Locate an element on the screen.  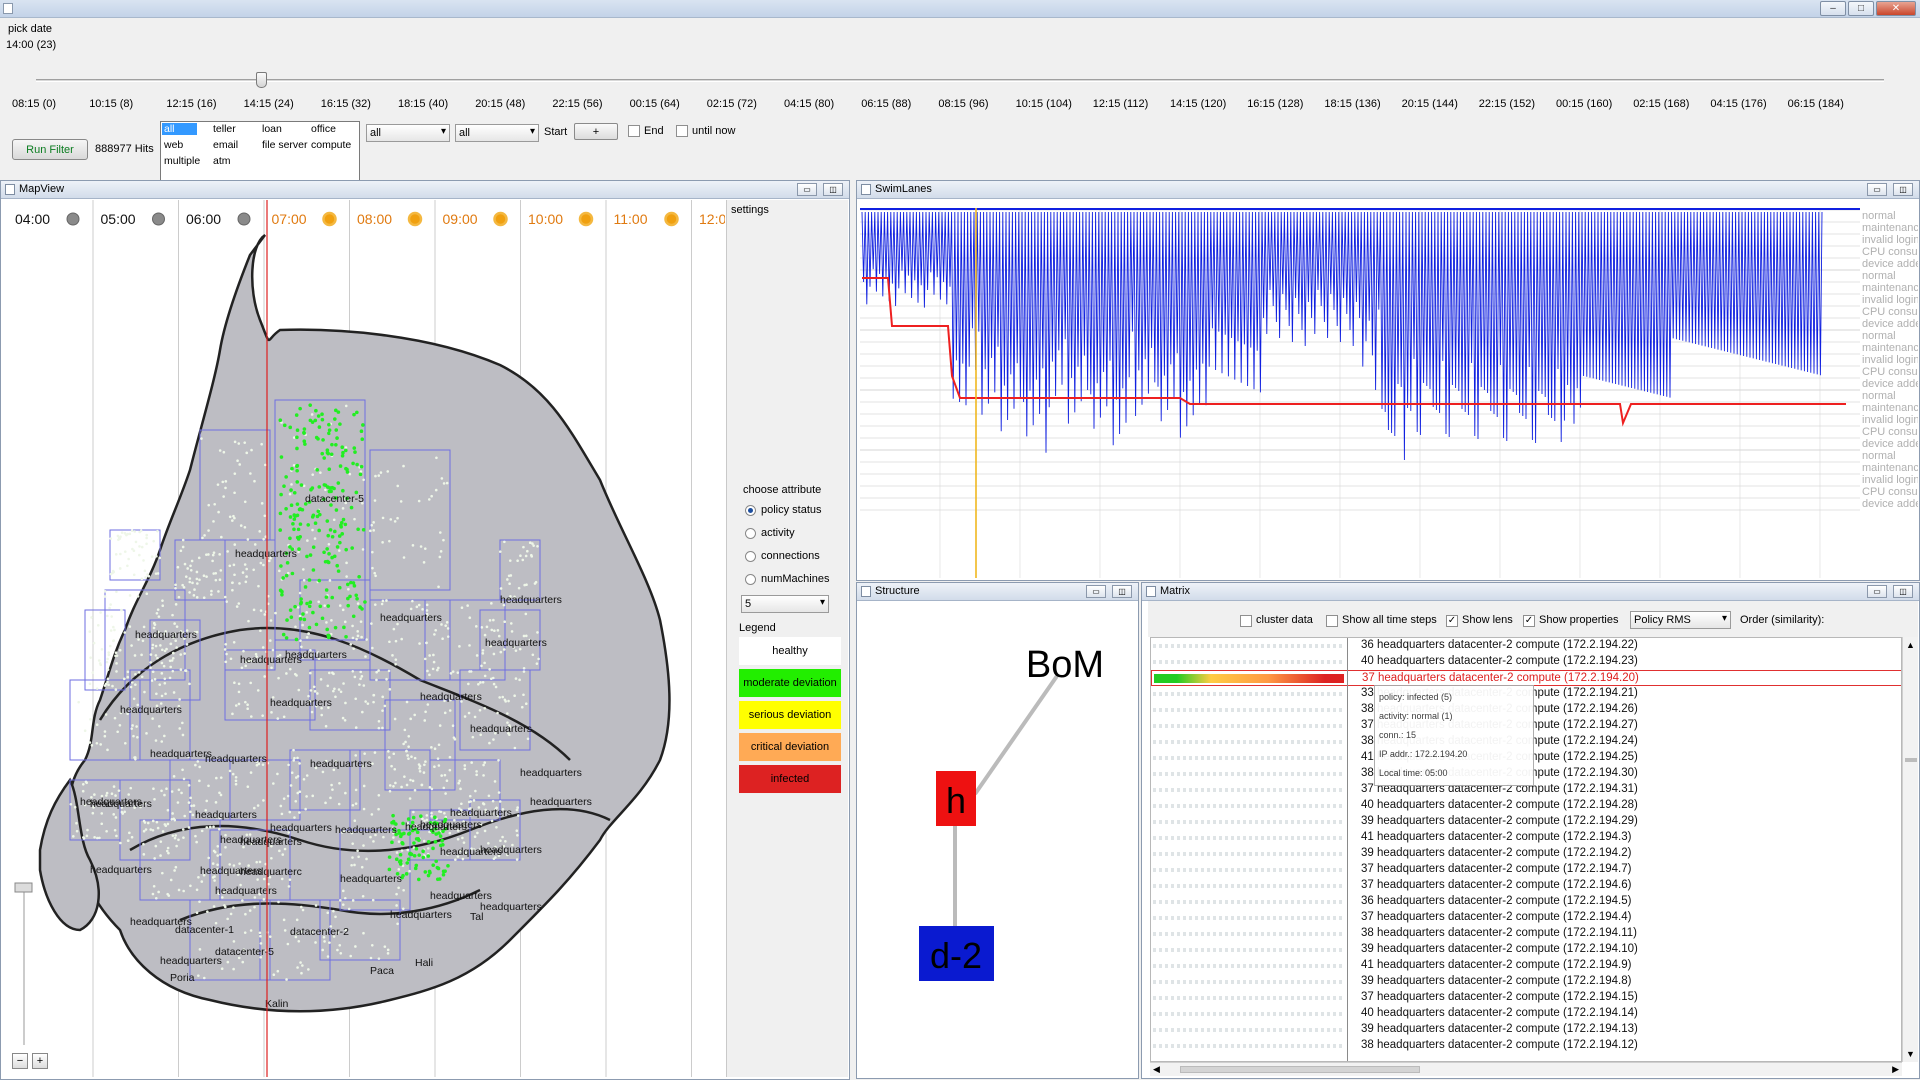
minimize-button: – is located at coordinates (1833, 8).